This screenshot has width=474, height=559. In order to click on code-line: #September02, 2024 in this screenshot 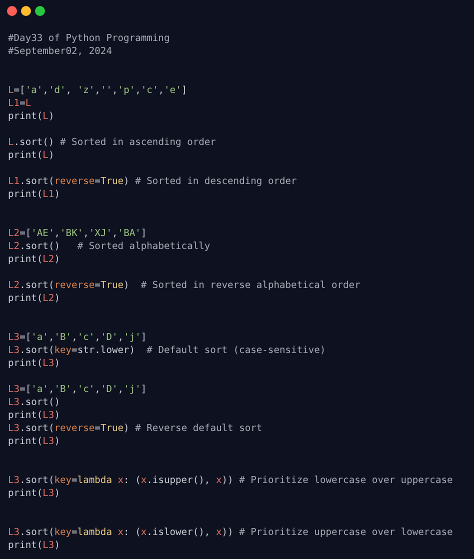, I will do `click(60, 51)`.